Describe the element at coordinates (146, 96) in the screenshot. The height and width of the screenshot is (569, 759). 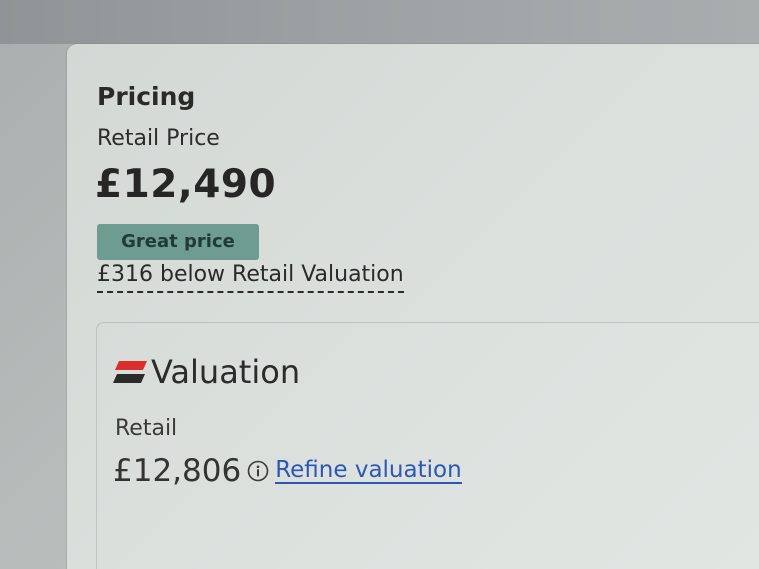
I see `pricing-title: Pricing` at that location.